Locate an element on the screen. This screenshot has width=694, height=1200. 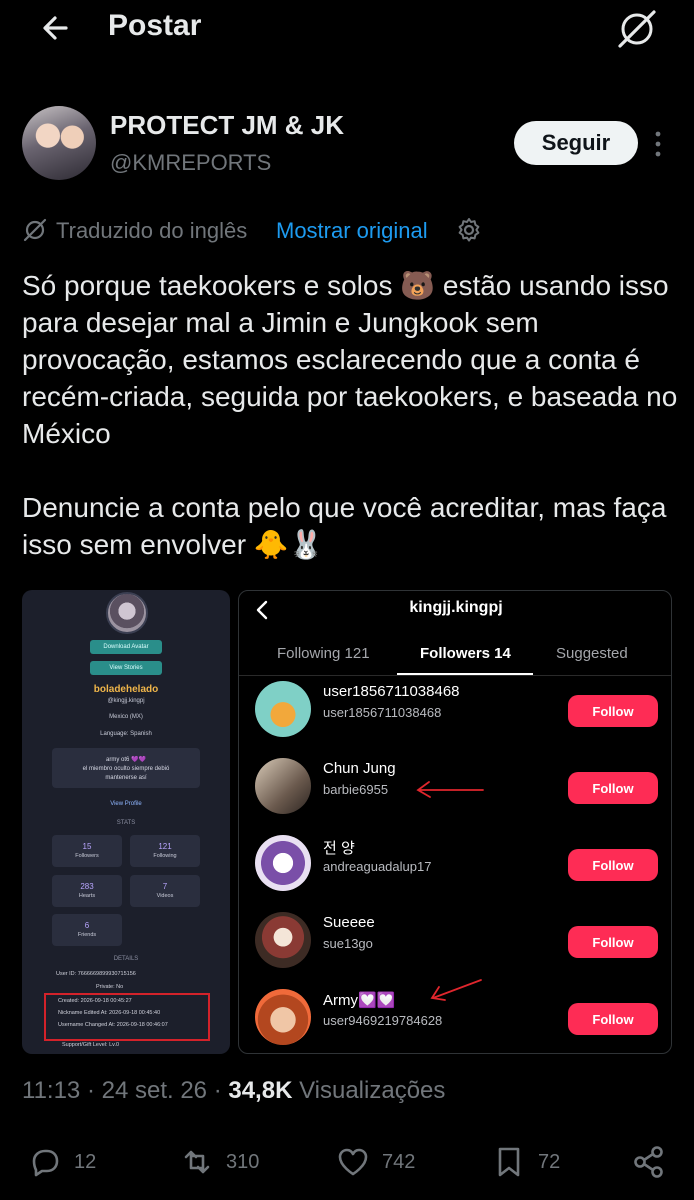
view-profile-link: View Profile is located at coordinates (126, 804).